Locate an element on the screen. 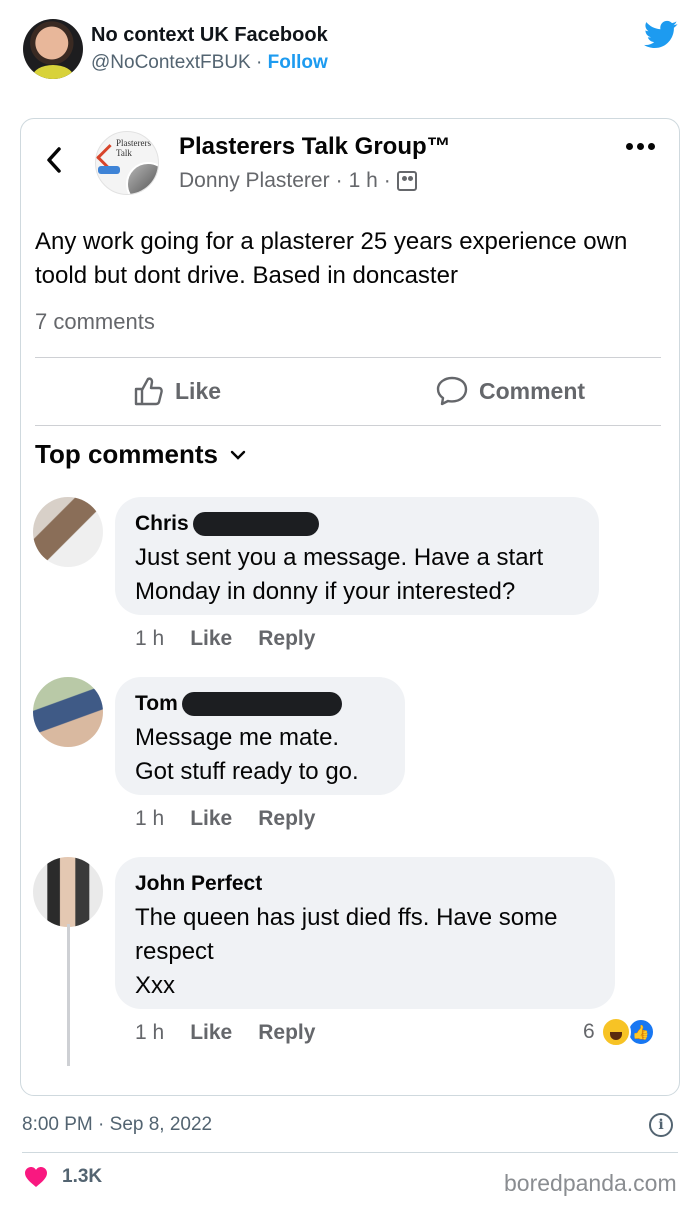  top-comments-label: Top comments is located at coordinates (126, 454).